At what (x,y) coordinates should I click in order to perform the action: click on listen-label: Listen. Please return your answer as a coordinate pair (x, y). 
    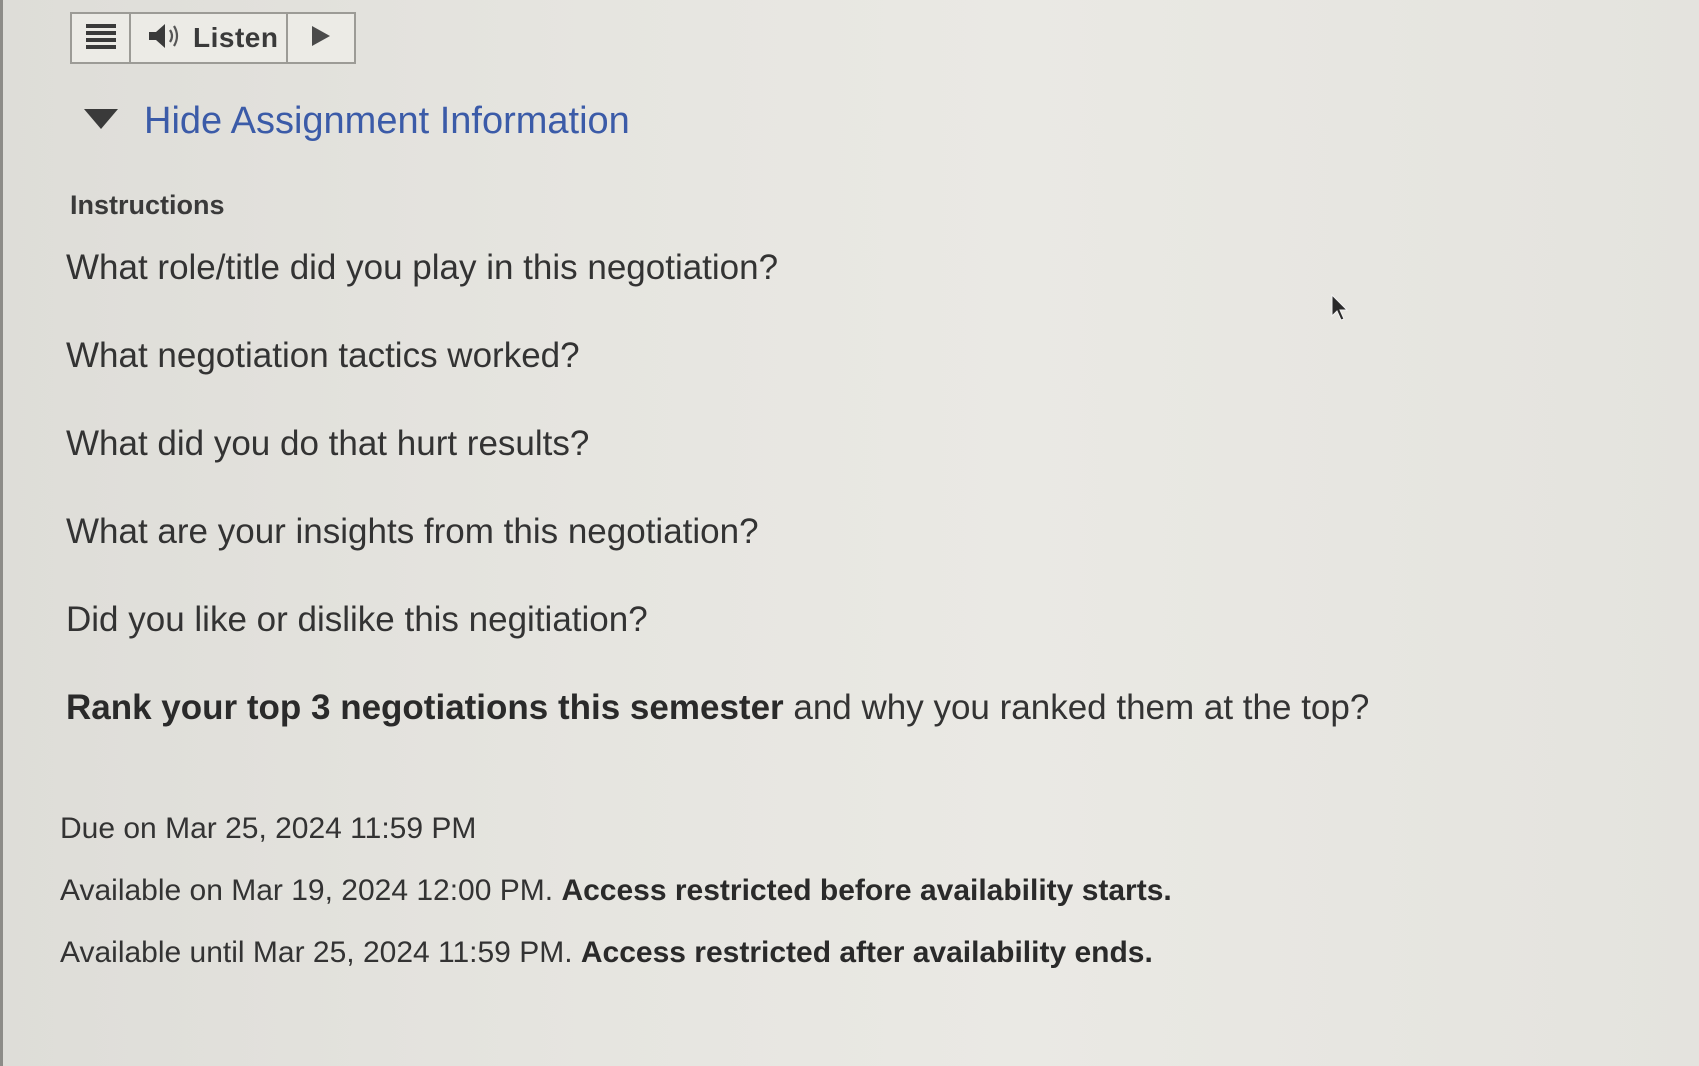
    Looking at the image, I should click on (236, 37).